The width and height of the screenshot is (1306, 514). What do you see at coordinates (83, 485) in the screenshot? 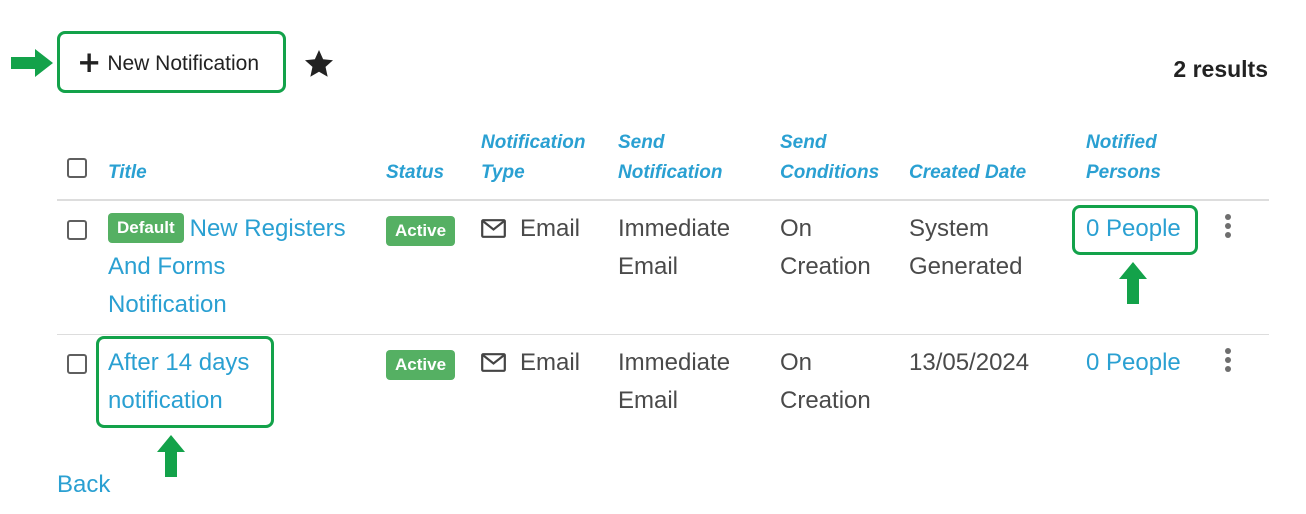
I see `back-link: Back` at bounding box center [83, 485].